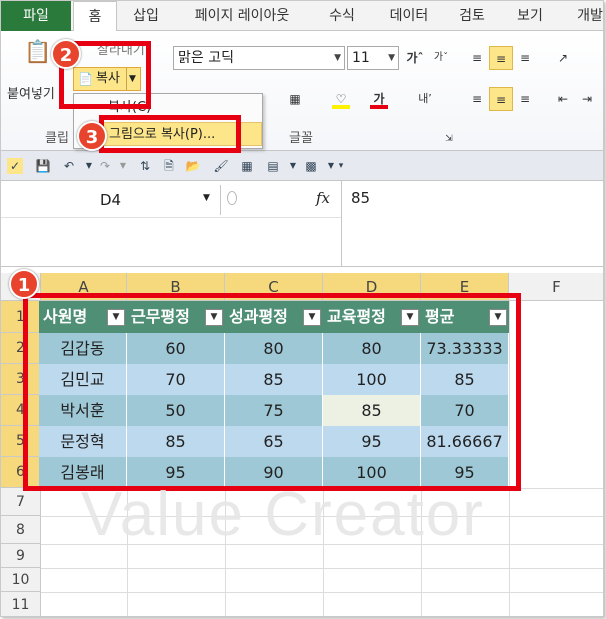 The height and width of the screenshot is (619, 606). Describe the element at coordinates (145, 166) in the screenshot. I see `sort-icon: ⇅` at that location.